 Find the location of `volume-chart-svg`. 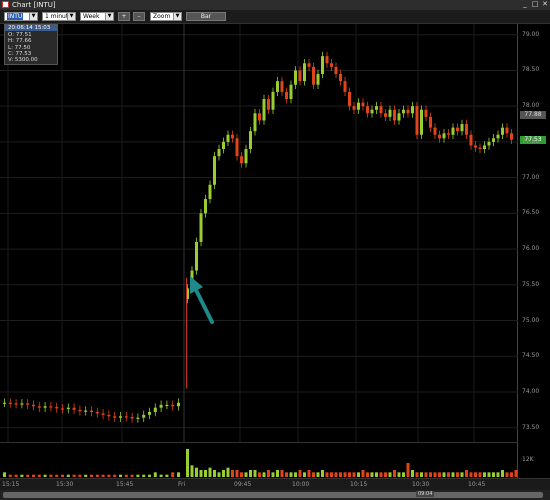

volume-chart-svg is located at coordinates (260, 463).